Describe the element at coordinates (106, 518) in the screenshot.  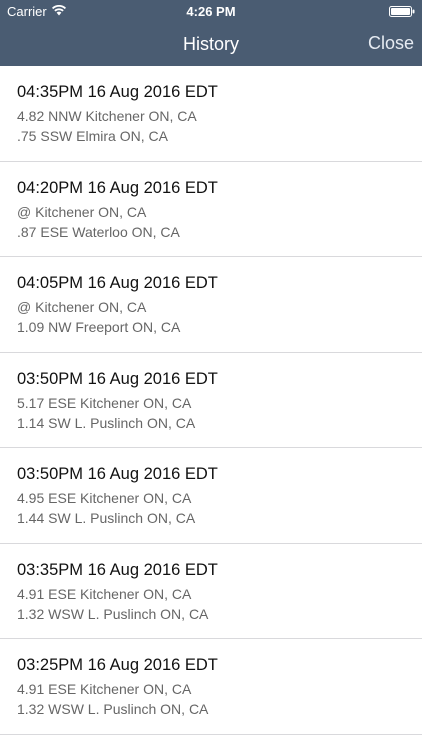
I see `history-location-secondary: 1.44 SW L. Puslinch ON, CA` at that location.